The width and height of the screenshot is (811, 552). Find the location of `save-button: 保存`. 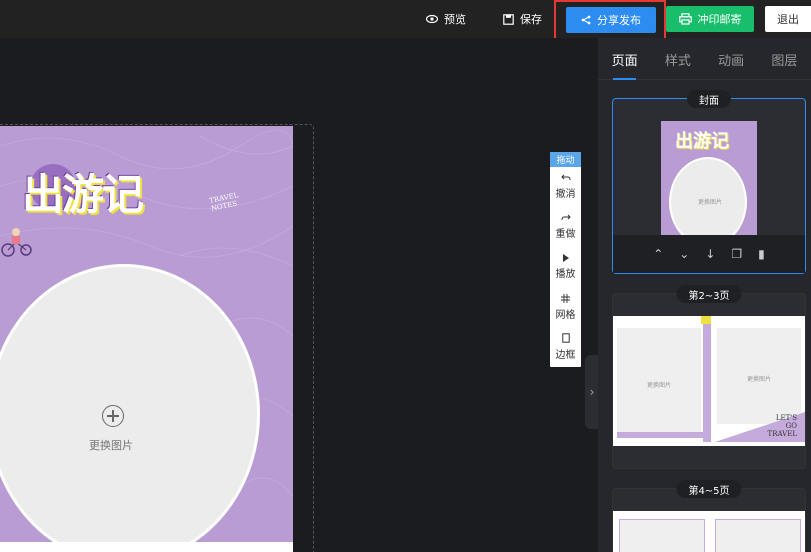

save-button: 保存 is located at coordinates (522, 19).